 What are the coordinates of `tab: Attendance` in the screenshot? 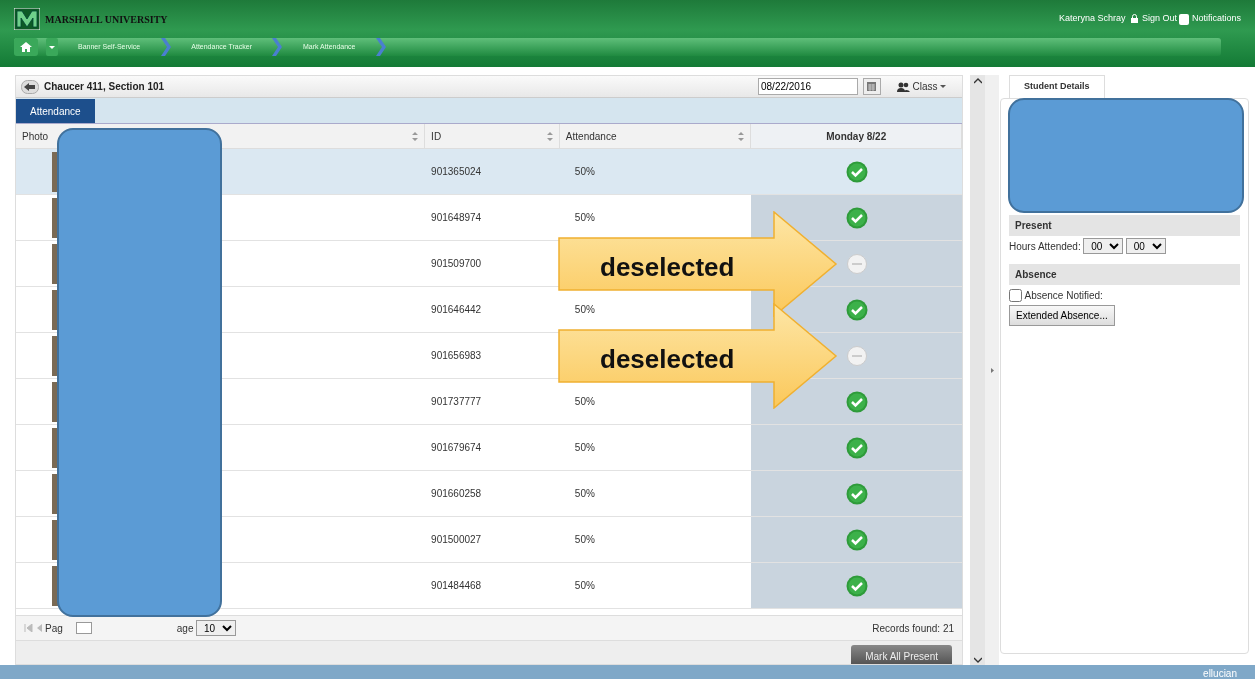 It's located at (55, 111).